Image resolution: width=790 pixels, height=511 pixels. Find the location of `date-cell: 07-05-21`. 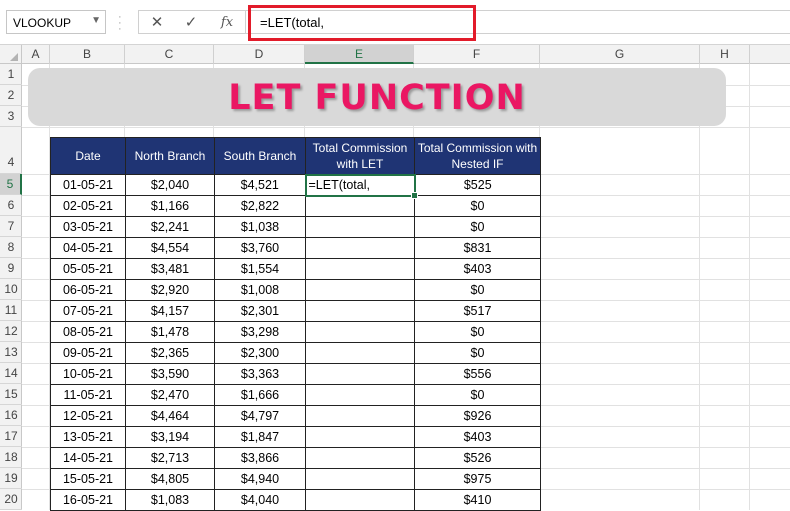

date-cell: 07-05-21 is located at coordinates (88, 311).